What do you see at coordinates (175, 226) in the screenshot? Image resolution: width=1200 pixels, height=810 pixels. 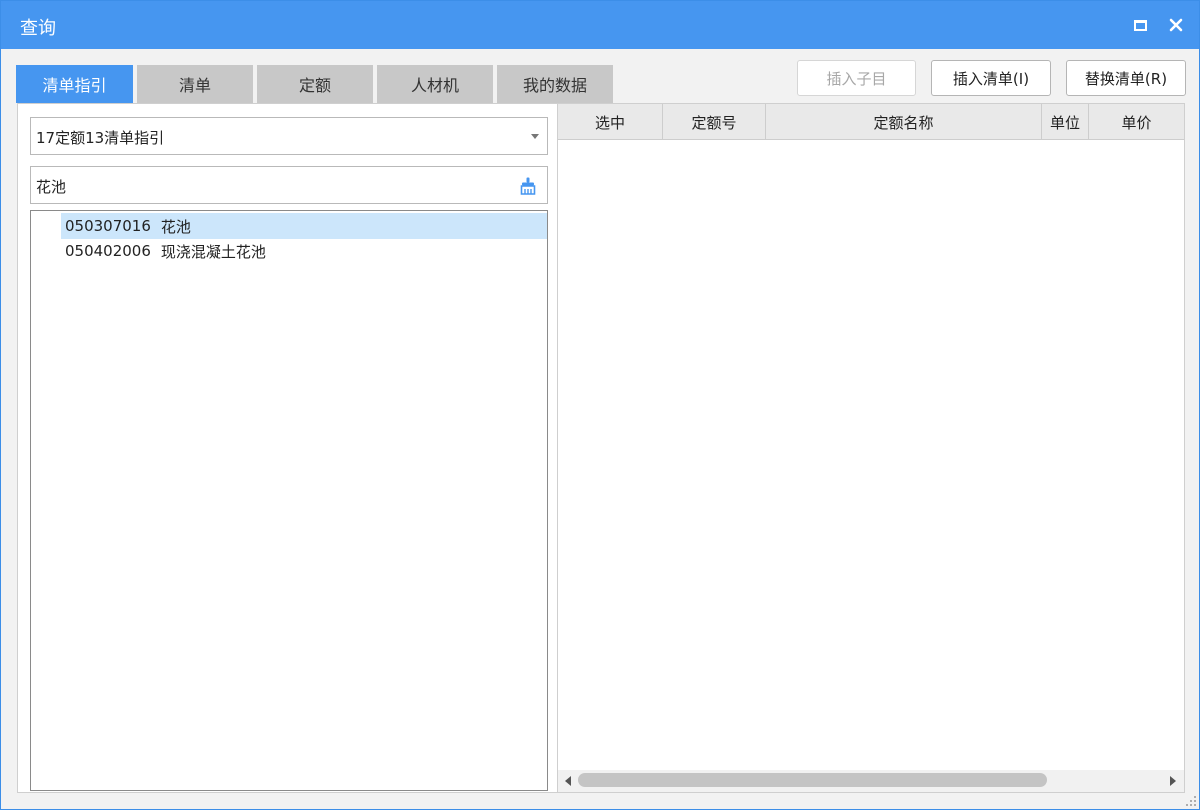 I see `item-name: 花池` at bounding box center [175, 226].